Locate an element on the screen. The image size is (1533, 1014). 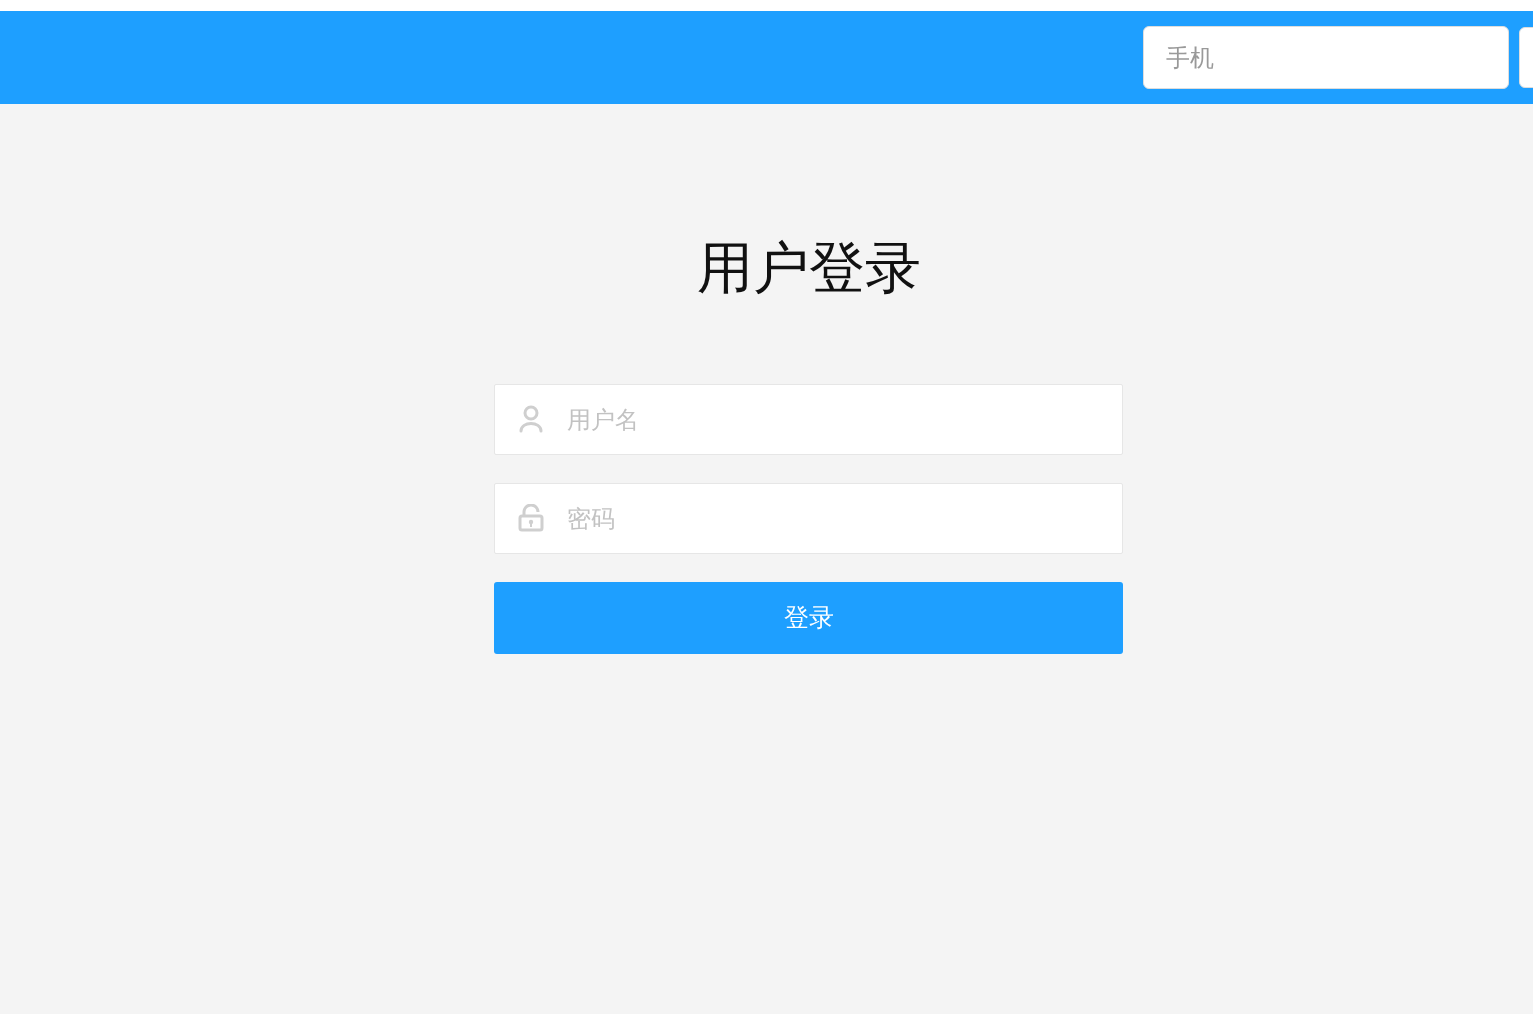
lock-icon is located at coordinates (531, 518).